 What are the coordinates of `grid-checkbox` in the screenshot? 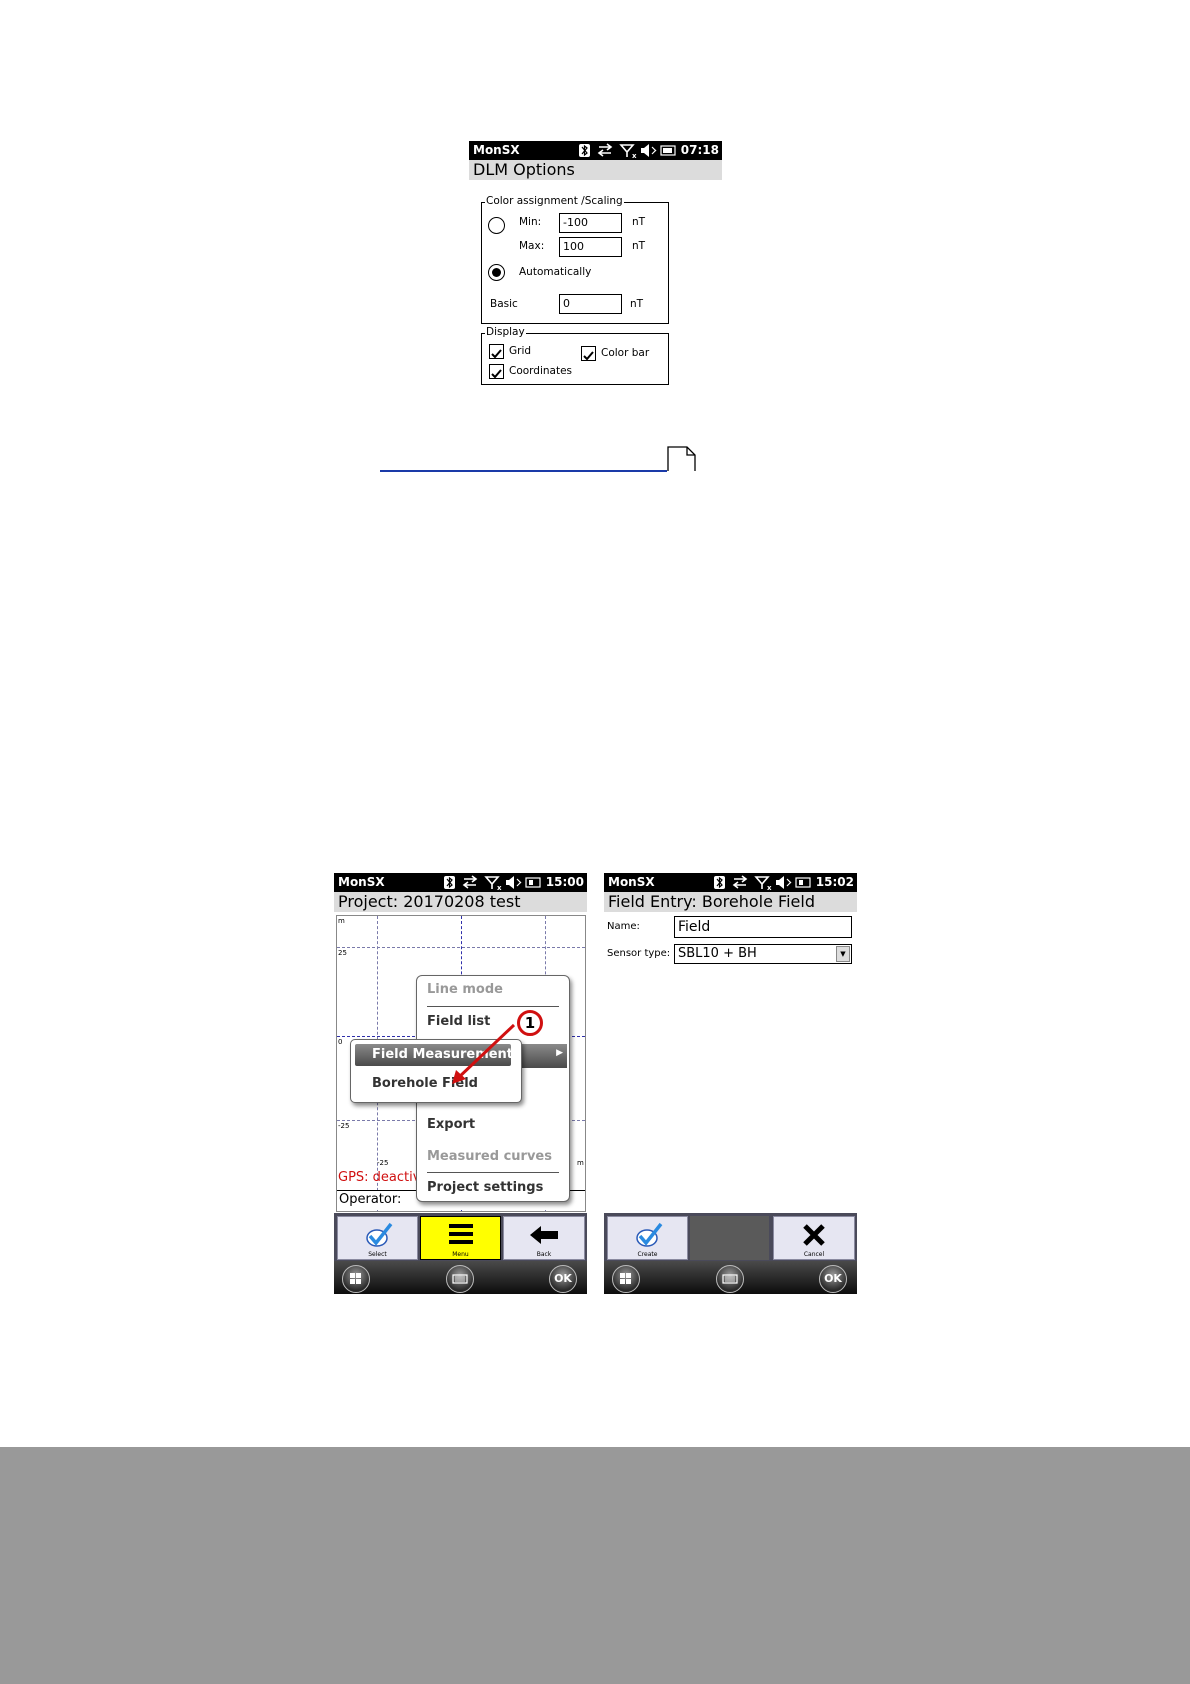 It's located at (496, 351).